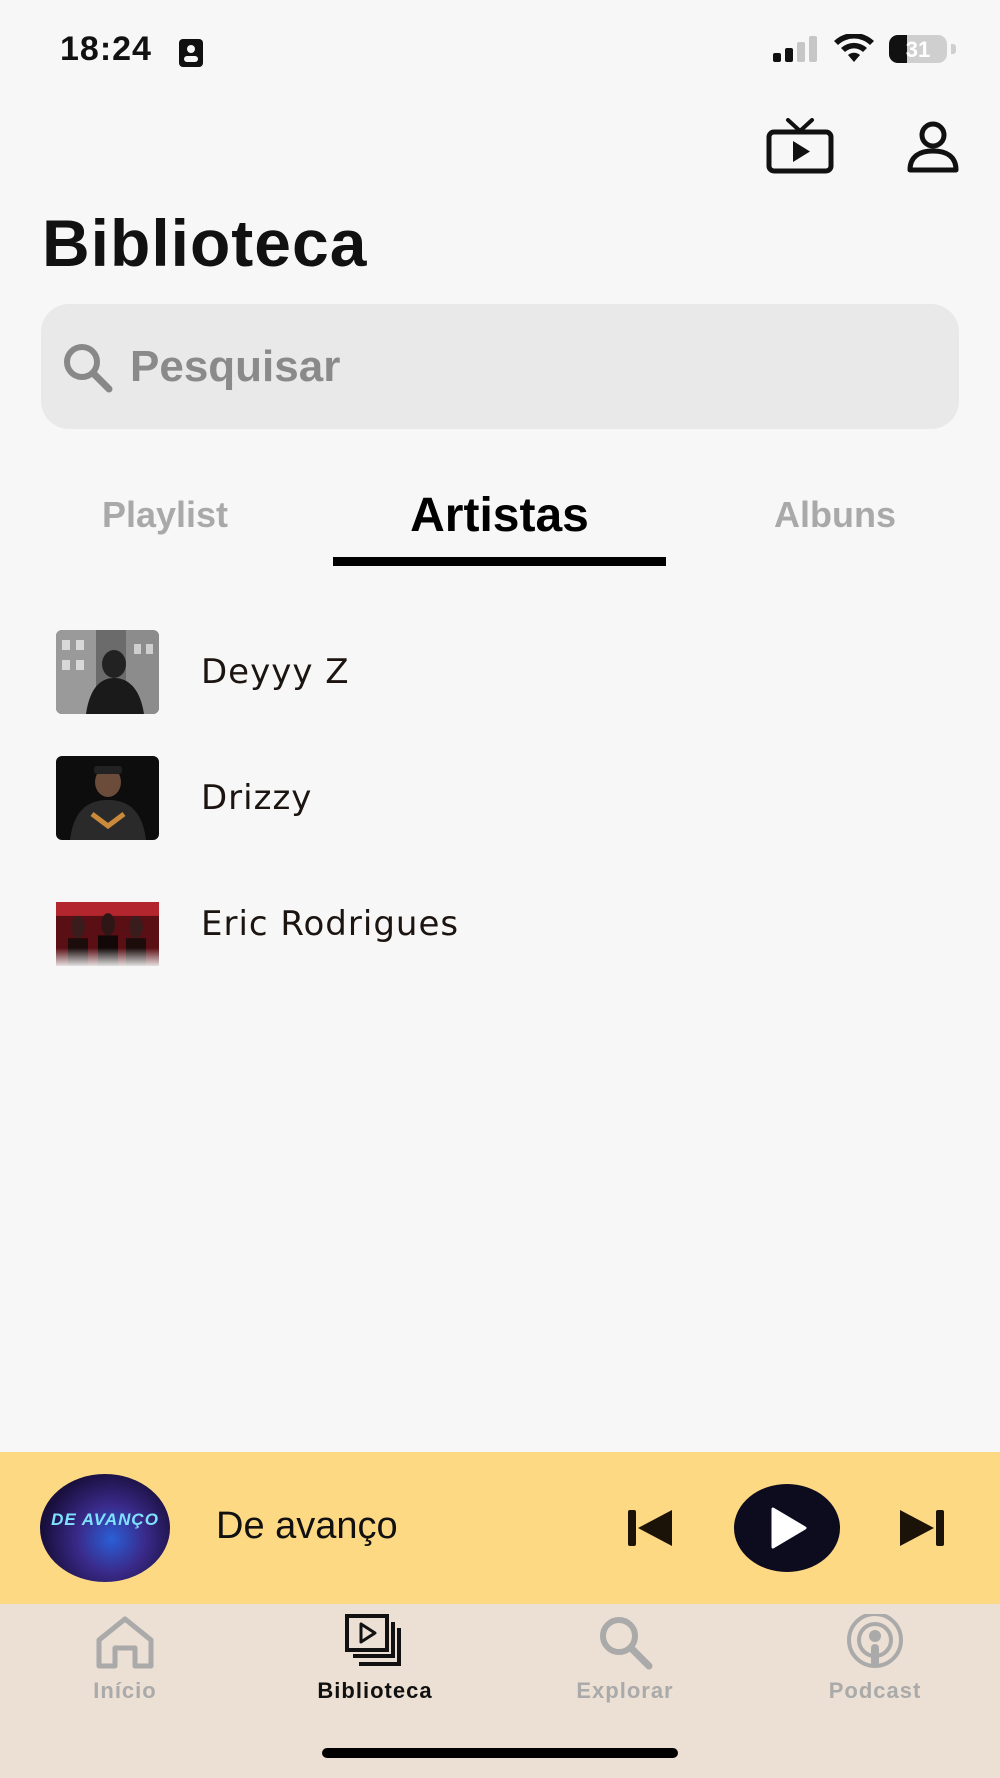 Image resolution: width=1000 pixels, height=1778 pixels. Describe the element at coordinates (875, 1690) in the screenshot. I see `nav-label: Podcast` at that location.